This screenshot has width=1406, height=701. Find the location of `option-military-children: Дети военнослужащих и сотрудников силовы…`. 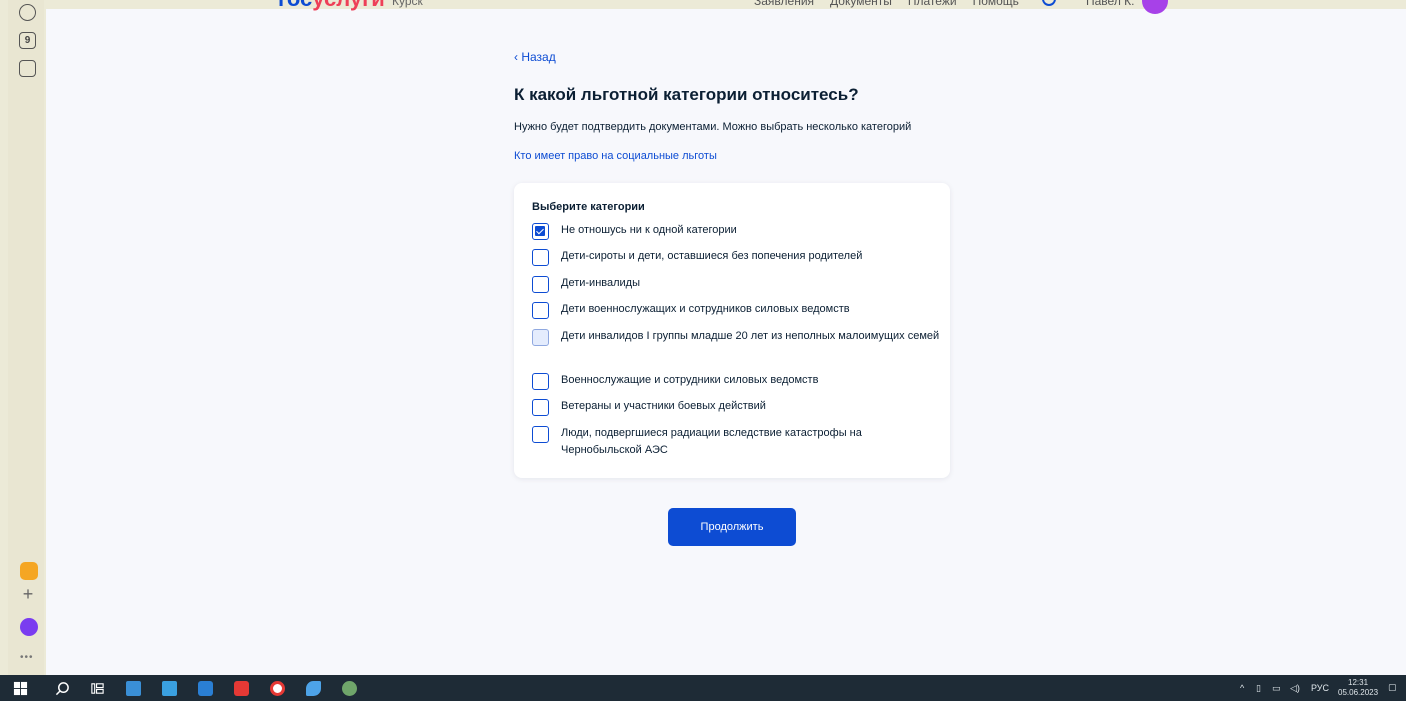

option-military-children: Дети военнослужащих и сотрудников силовы… is located at coordinates (737, 310).